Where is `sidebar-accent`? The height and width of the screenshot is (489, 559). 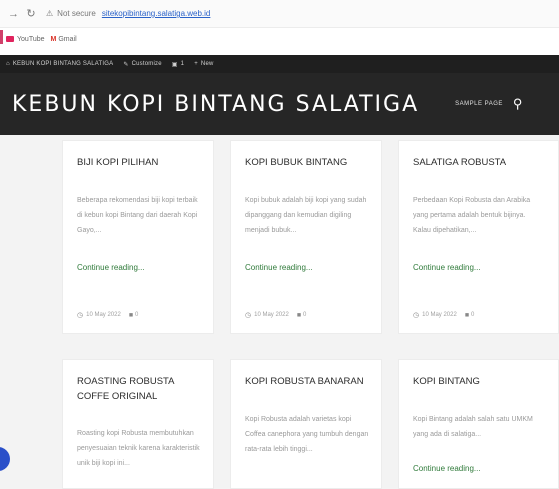
sidebar-accent is located at coordinates (1, 37).